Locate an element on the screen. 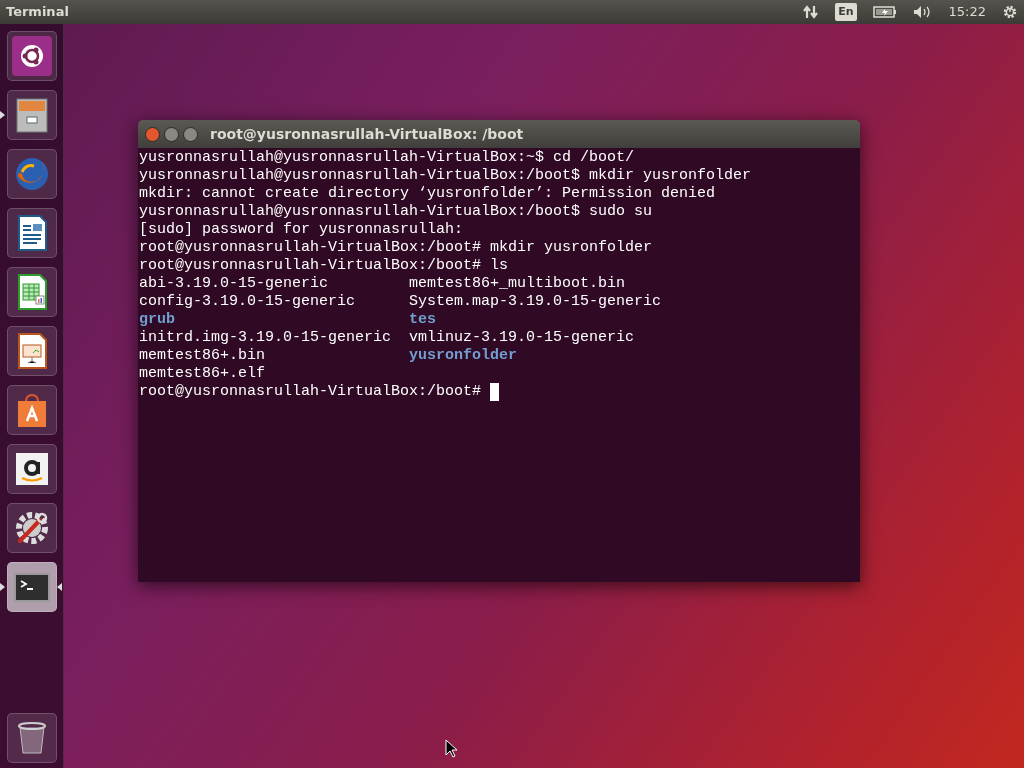 The width and height of the screenshot is (1024, 768). window-title: root@yusronnasrullah-VirtualBox: /boot is located at coordinates (367, 134).